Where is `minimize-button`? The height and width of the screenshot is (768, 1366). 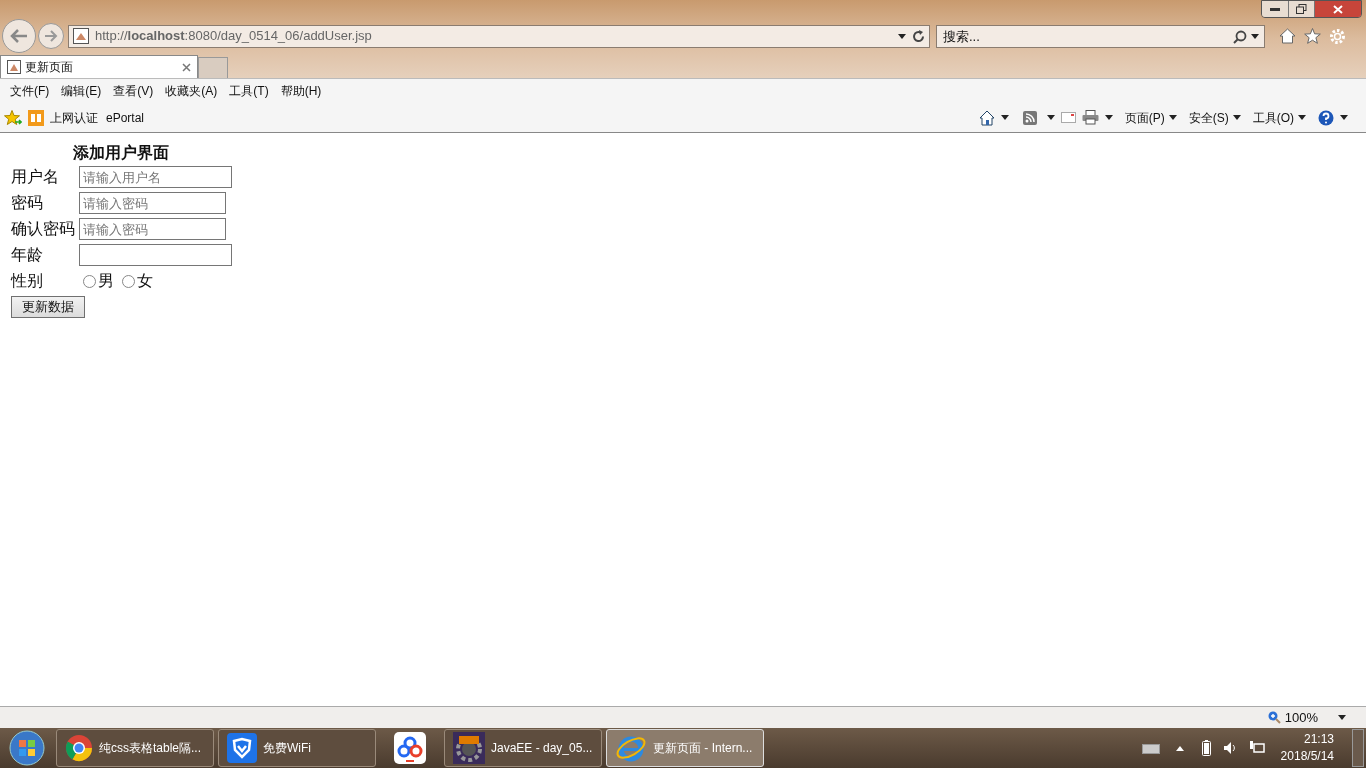
minimize-button is located at coordinates (1275, 9).